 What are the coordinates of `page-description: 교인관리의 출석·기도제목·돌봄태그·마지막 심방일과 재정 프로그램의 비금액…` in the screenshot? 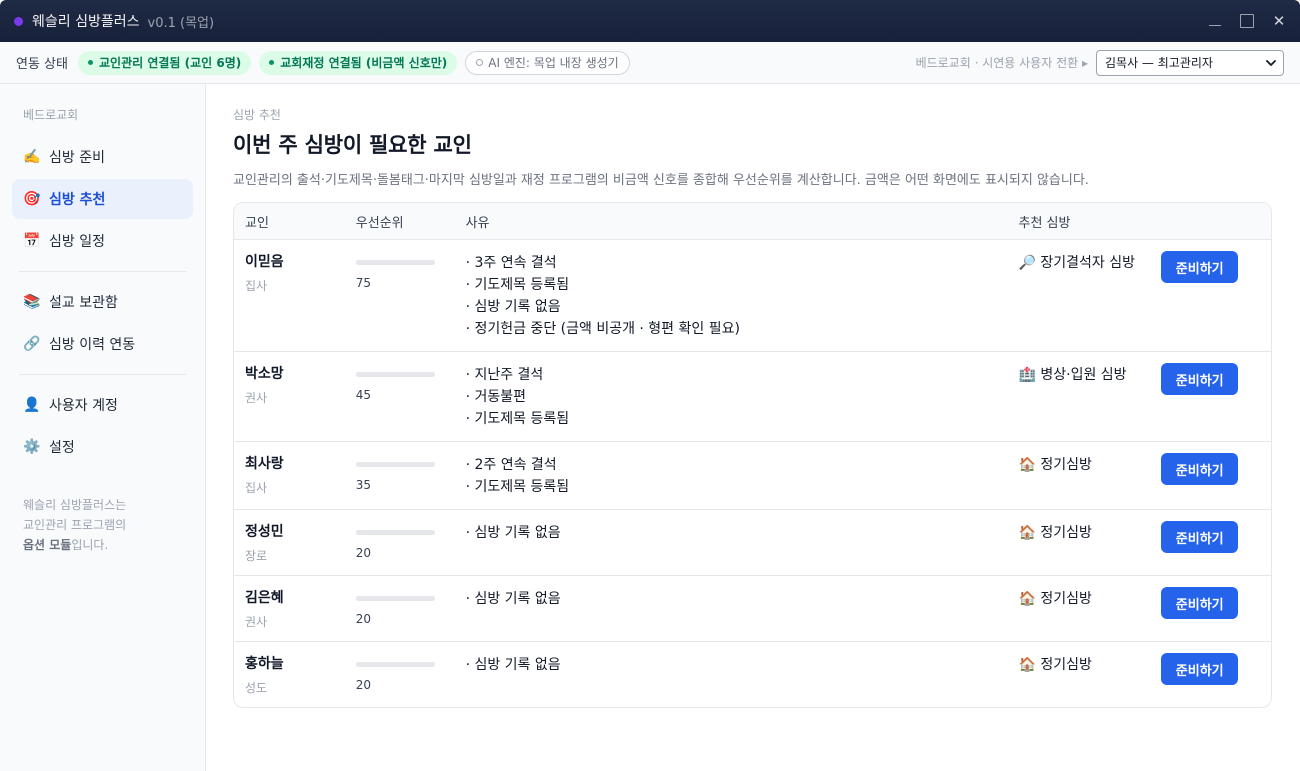 It's located at (661, 180).